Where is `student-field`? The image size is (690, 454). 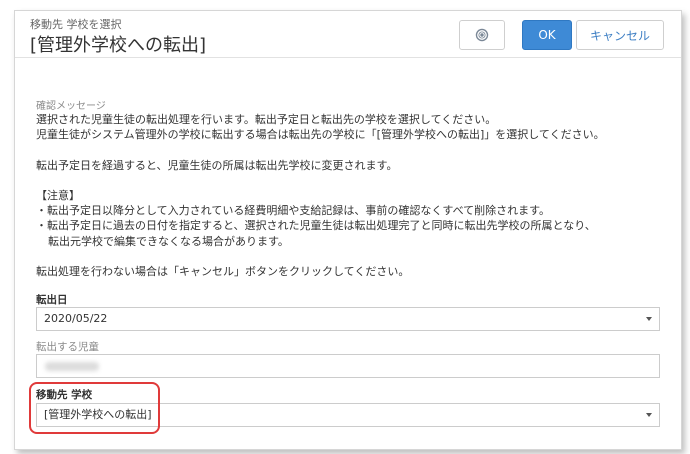
student-field is located at coordinates (348, 366).